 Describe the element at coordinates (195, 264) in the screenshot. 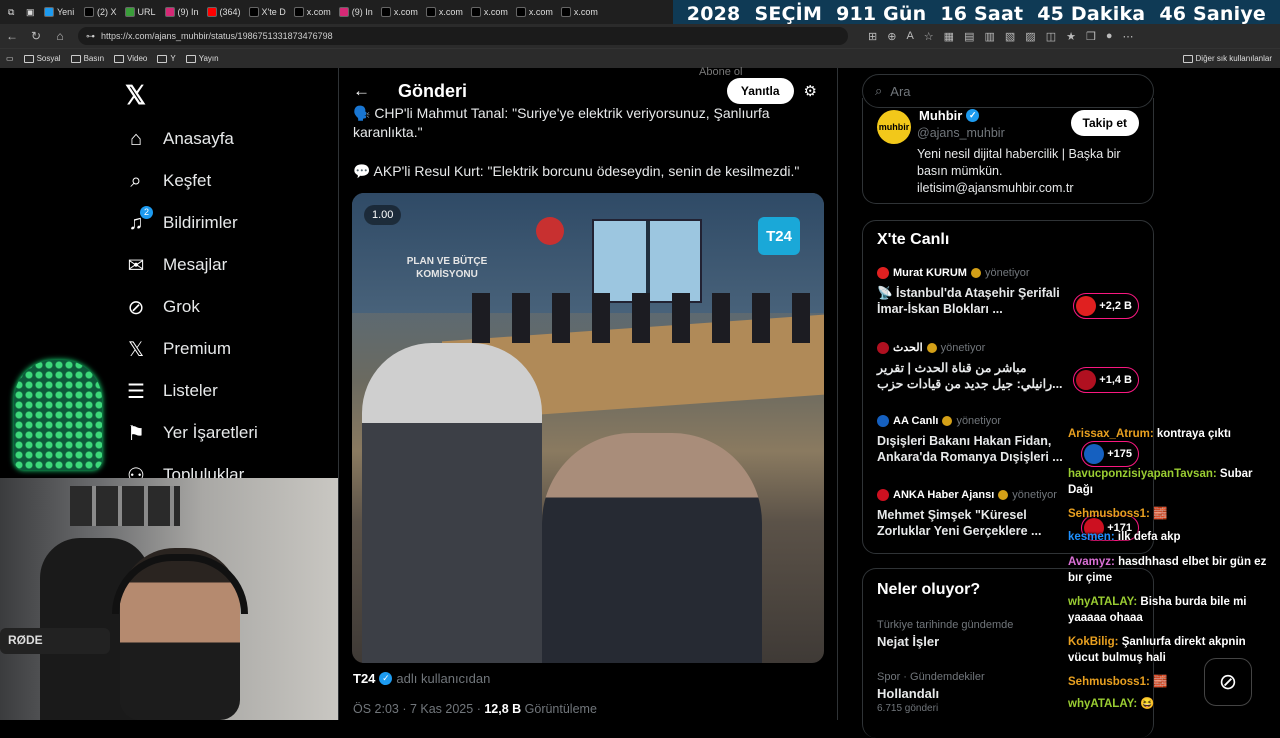

I see `sidebar-item-label: Mesajlar` at that location.